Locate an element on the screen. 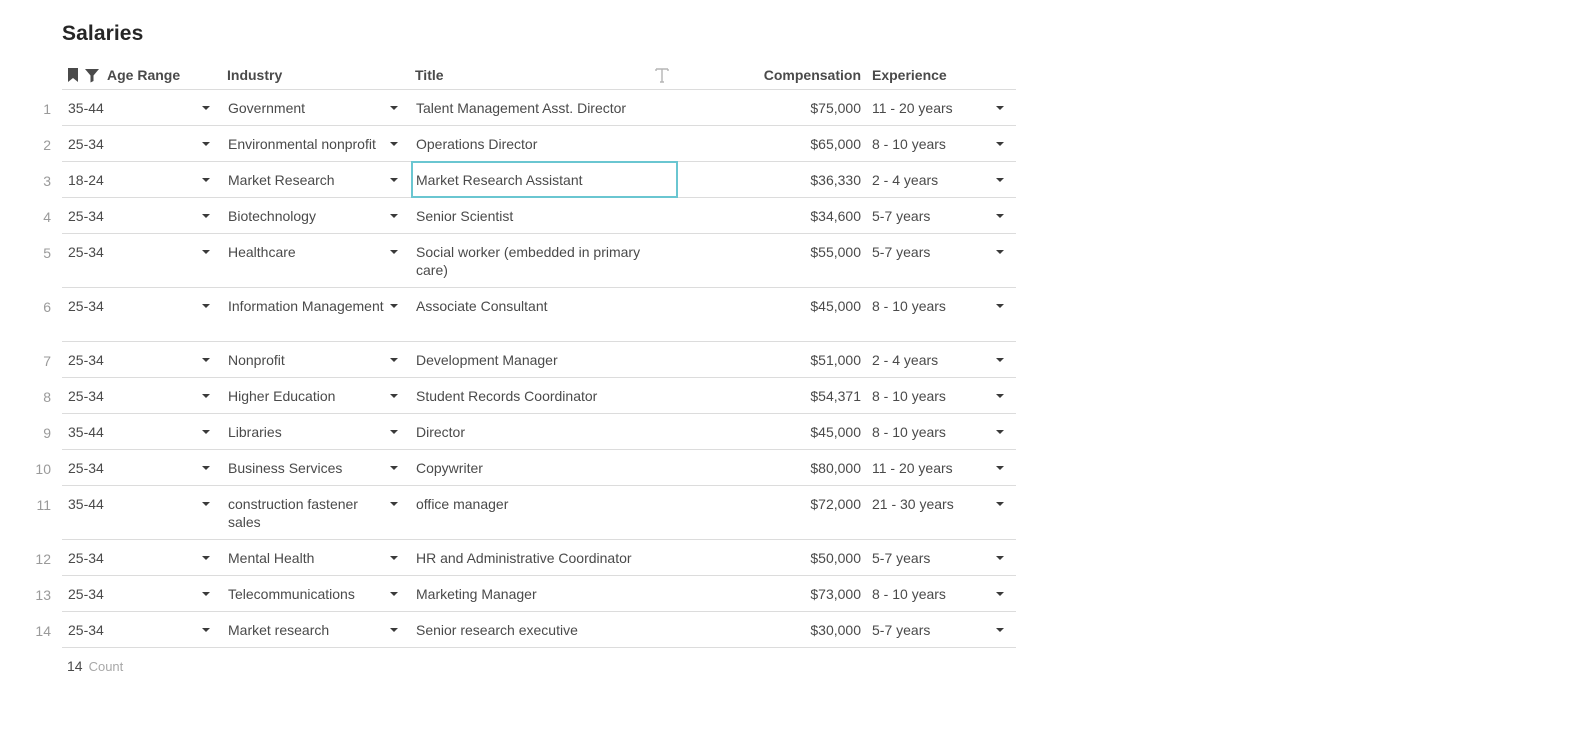 This screenshot has width=1574, height=741. cell-industry: Mental Health is located at coordinates (308, 558).